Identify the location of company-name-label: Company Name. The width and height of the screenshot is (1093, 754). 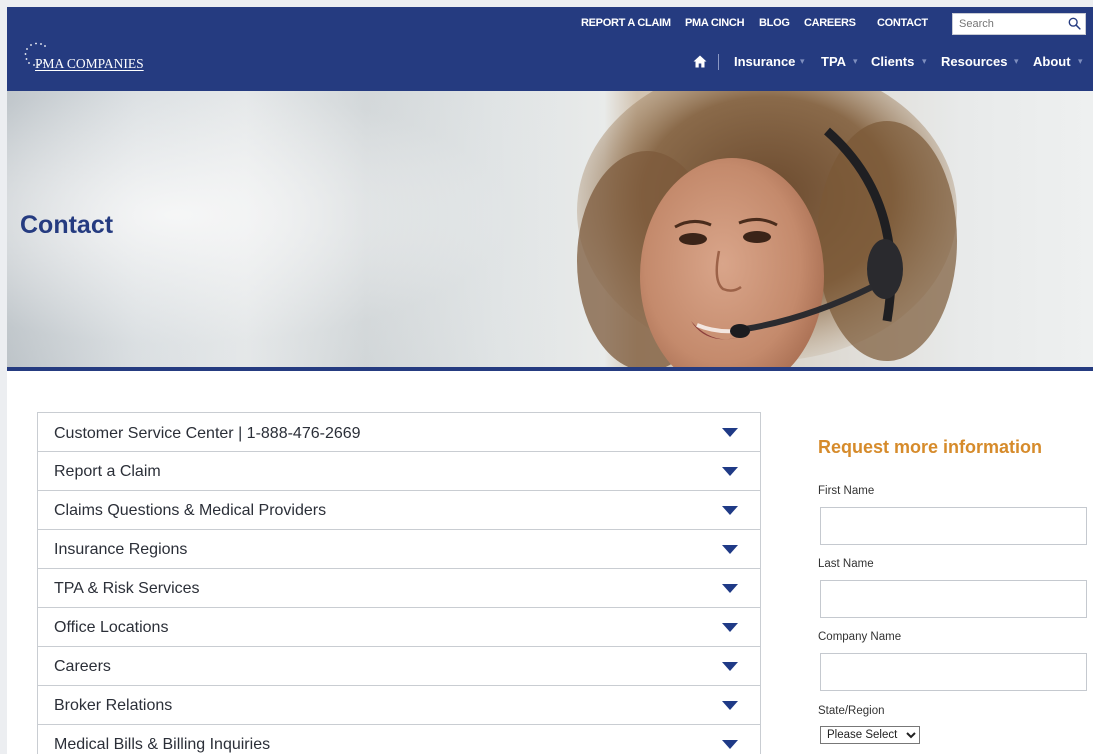
(860, 637).